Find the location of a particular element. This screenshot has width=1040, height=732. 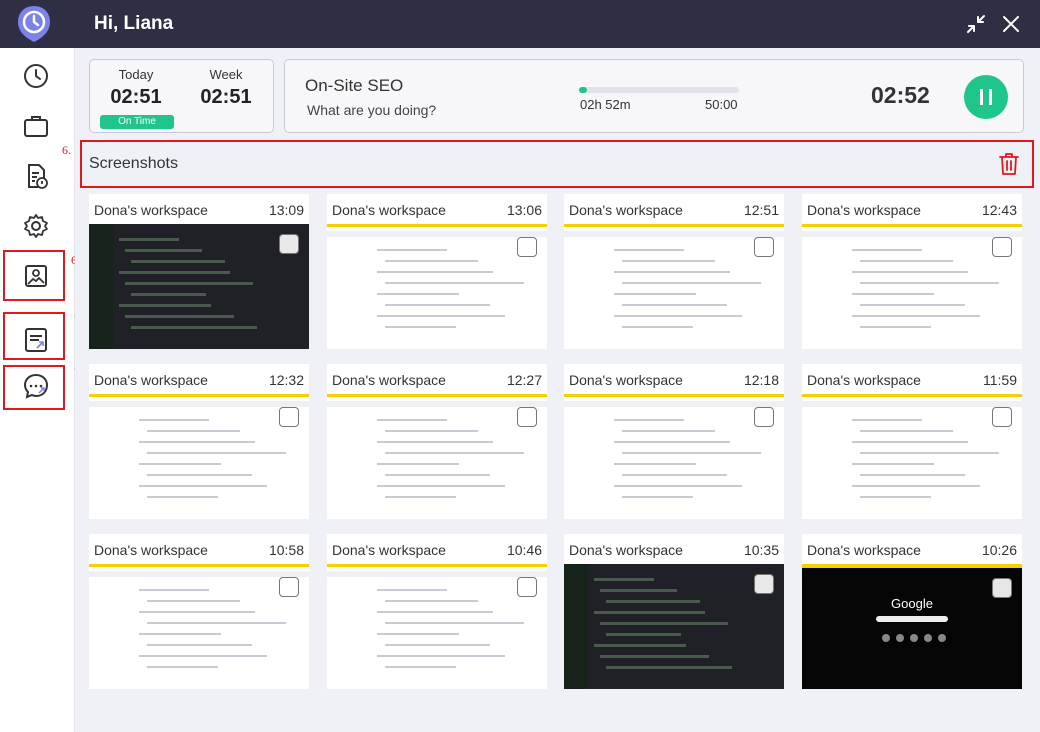

screenshot-time: 10:35 is located at coordinates (761, 550).